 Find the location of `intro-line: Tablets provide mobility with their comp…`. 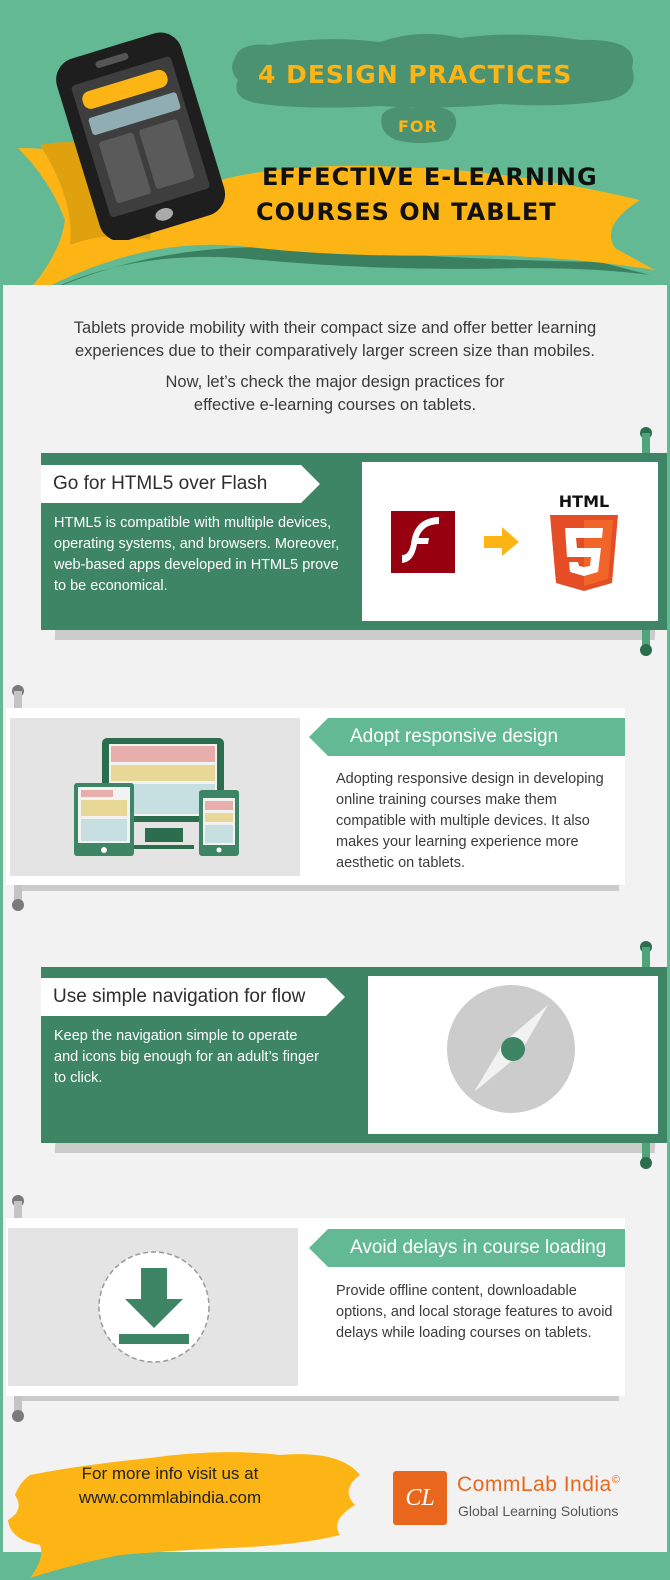

intro-line: Tablets provide mobility with their comp… is located at coordinates (335, 328).